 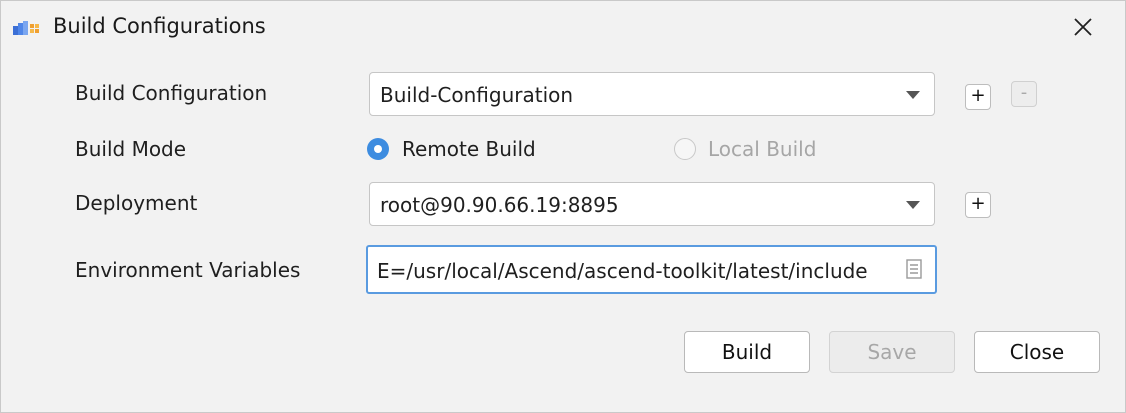 What do you see at coordinates (378, 149) in the screenshot?
I see `remote-build-radio` at bounding box center [378, 149].